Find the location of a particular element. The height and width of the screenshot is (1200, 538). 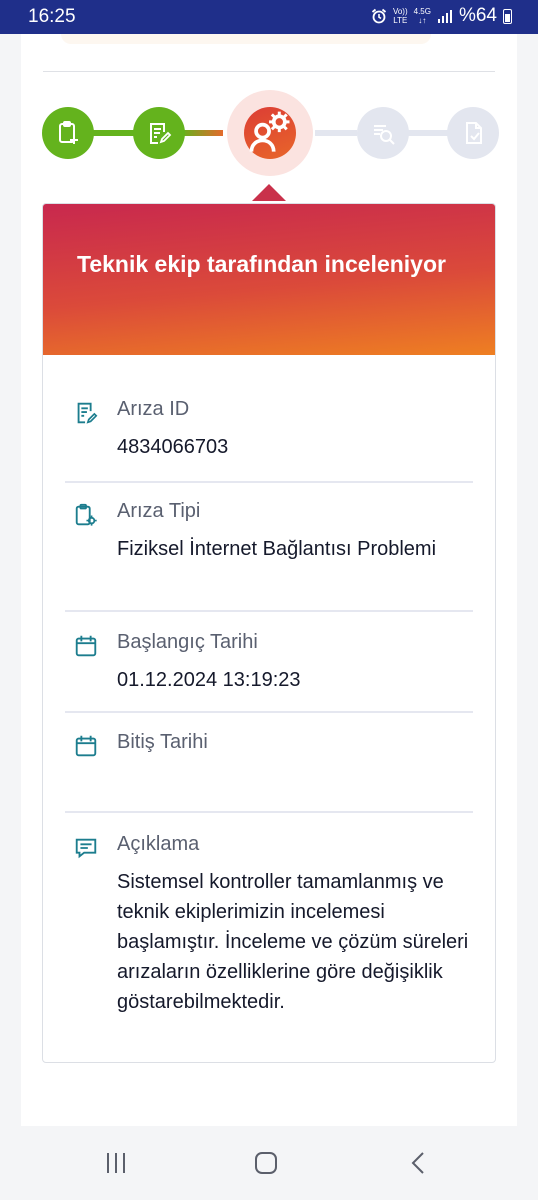

recent-apps-button is located at coordinates (116, 1163).